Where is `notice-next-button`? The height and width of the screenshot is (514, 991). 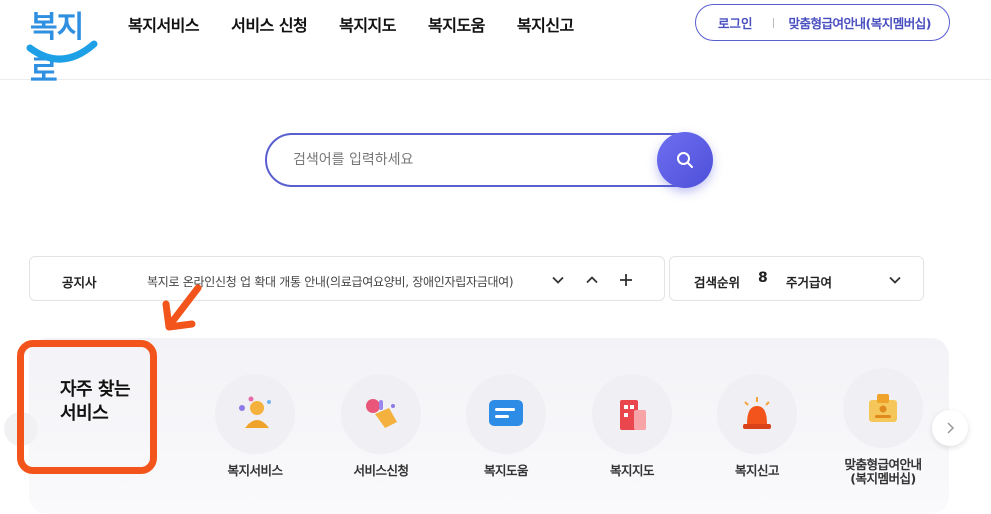 notice-next-button is located at coordinates (558, 280).